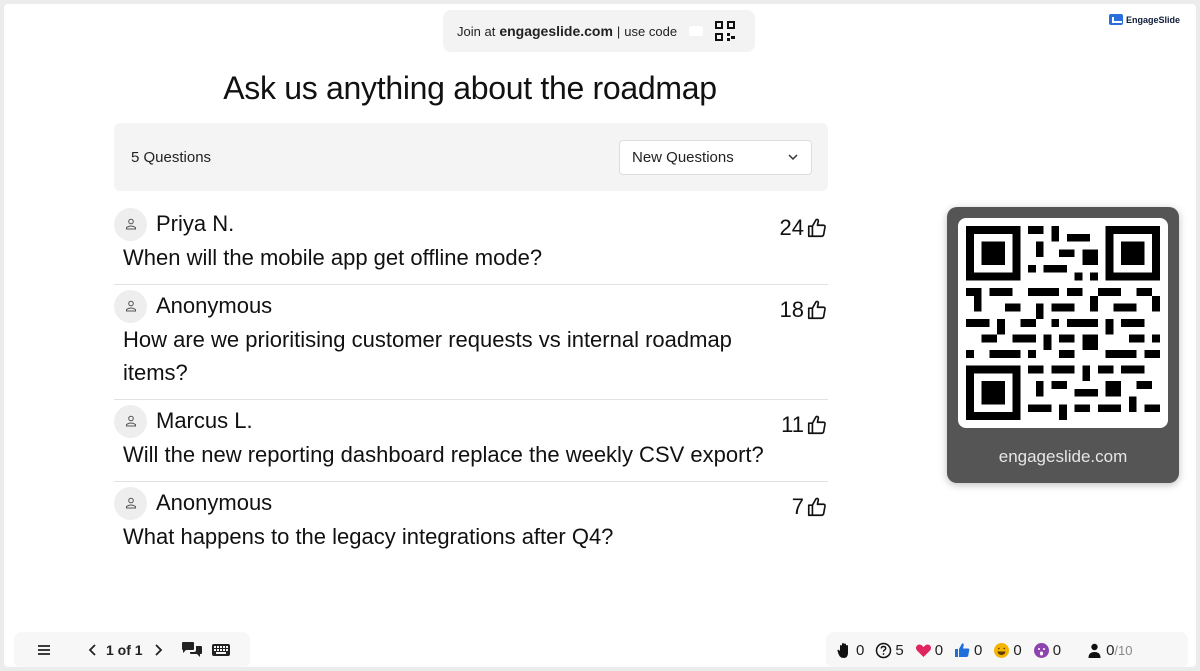 The width and height of the screenshot is (1200, 671). Describe the element at coordinates (797, 506) in the screenshot. I see `vote-count: 7` at that location.